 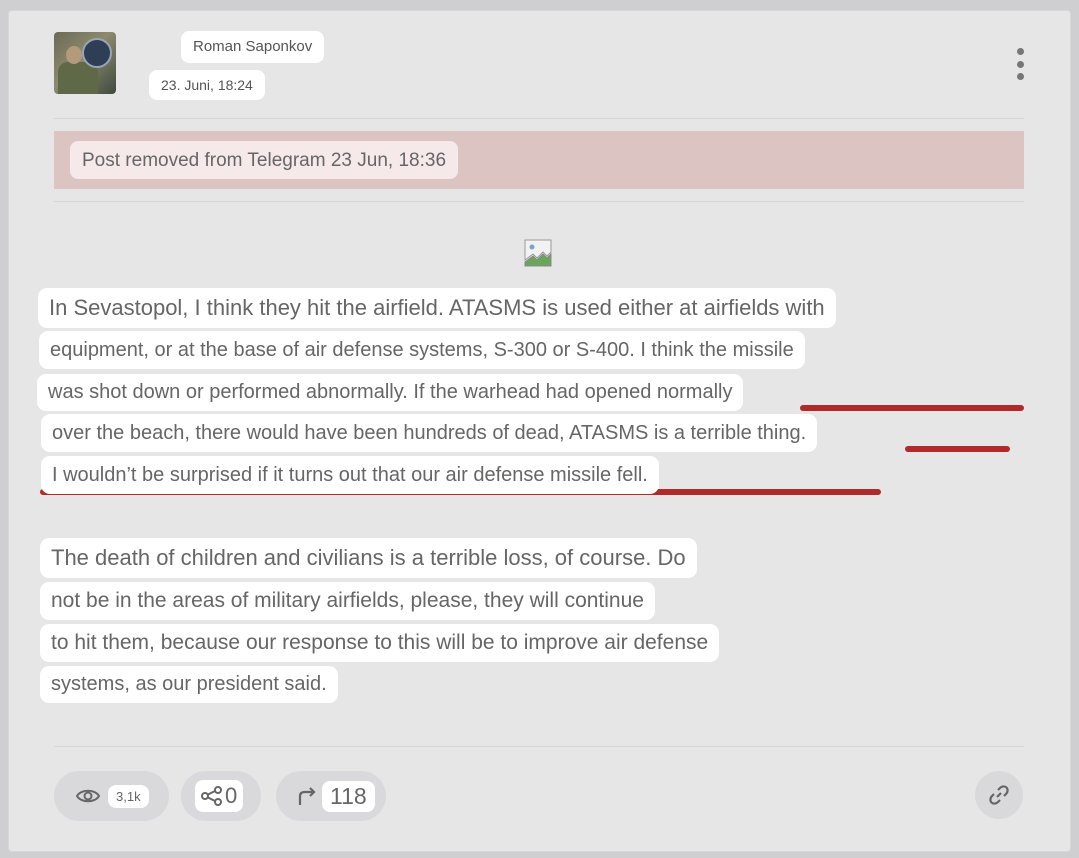 What do you see at coordinates (207, 85) in the screenshot?
I see `post-date: 23. Juni, 18:24` at bounding box center [207, 85].